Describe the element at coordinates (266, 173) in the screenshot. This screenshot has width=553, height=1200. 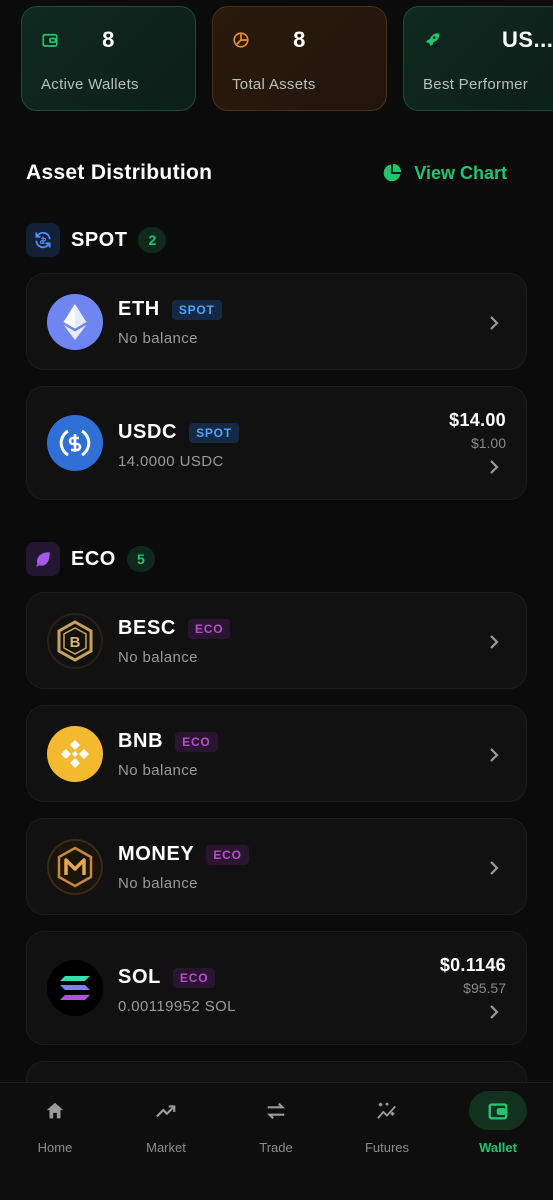
I see `asset-distribution-header: Asset Distribution View Chart` at that location.